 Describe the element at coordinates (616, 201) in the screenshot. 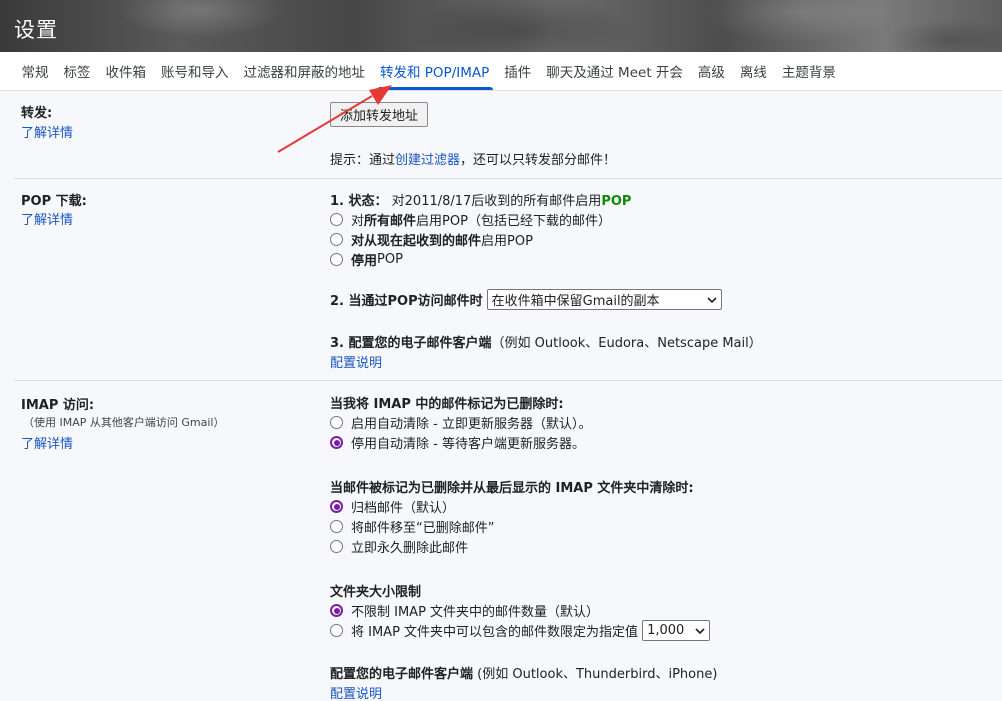

I see `pop-status-value: POP` at that location.